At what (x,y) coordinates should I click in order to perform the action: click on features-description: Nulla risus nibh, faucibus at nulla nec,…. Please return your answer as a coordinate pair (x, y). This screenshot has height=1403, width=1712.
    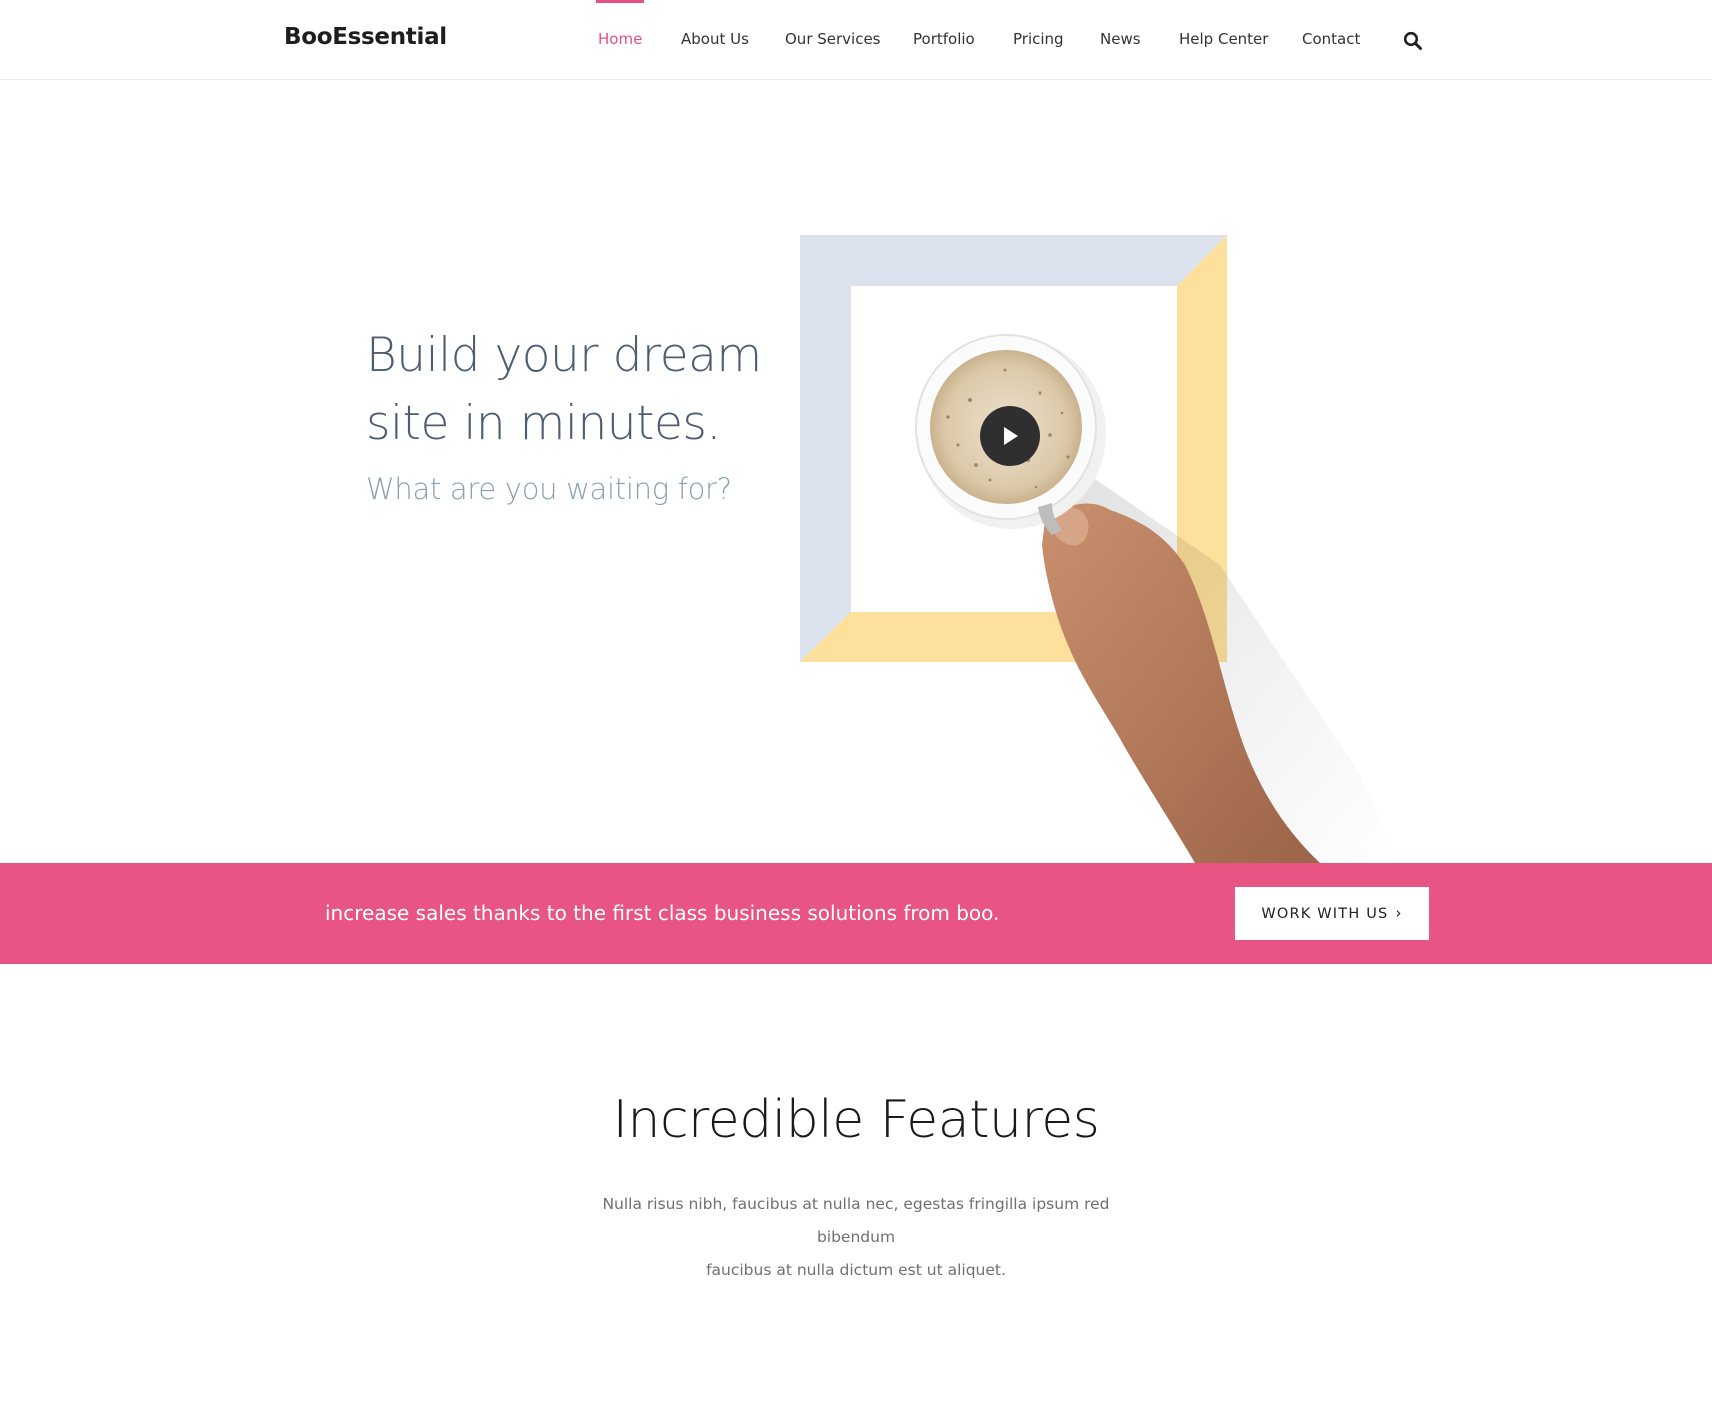
    Looking at the image, I should click on (856, 1237).